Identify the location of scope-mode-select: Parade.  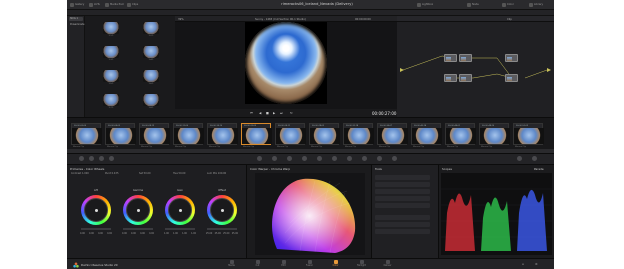
(539, 169).